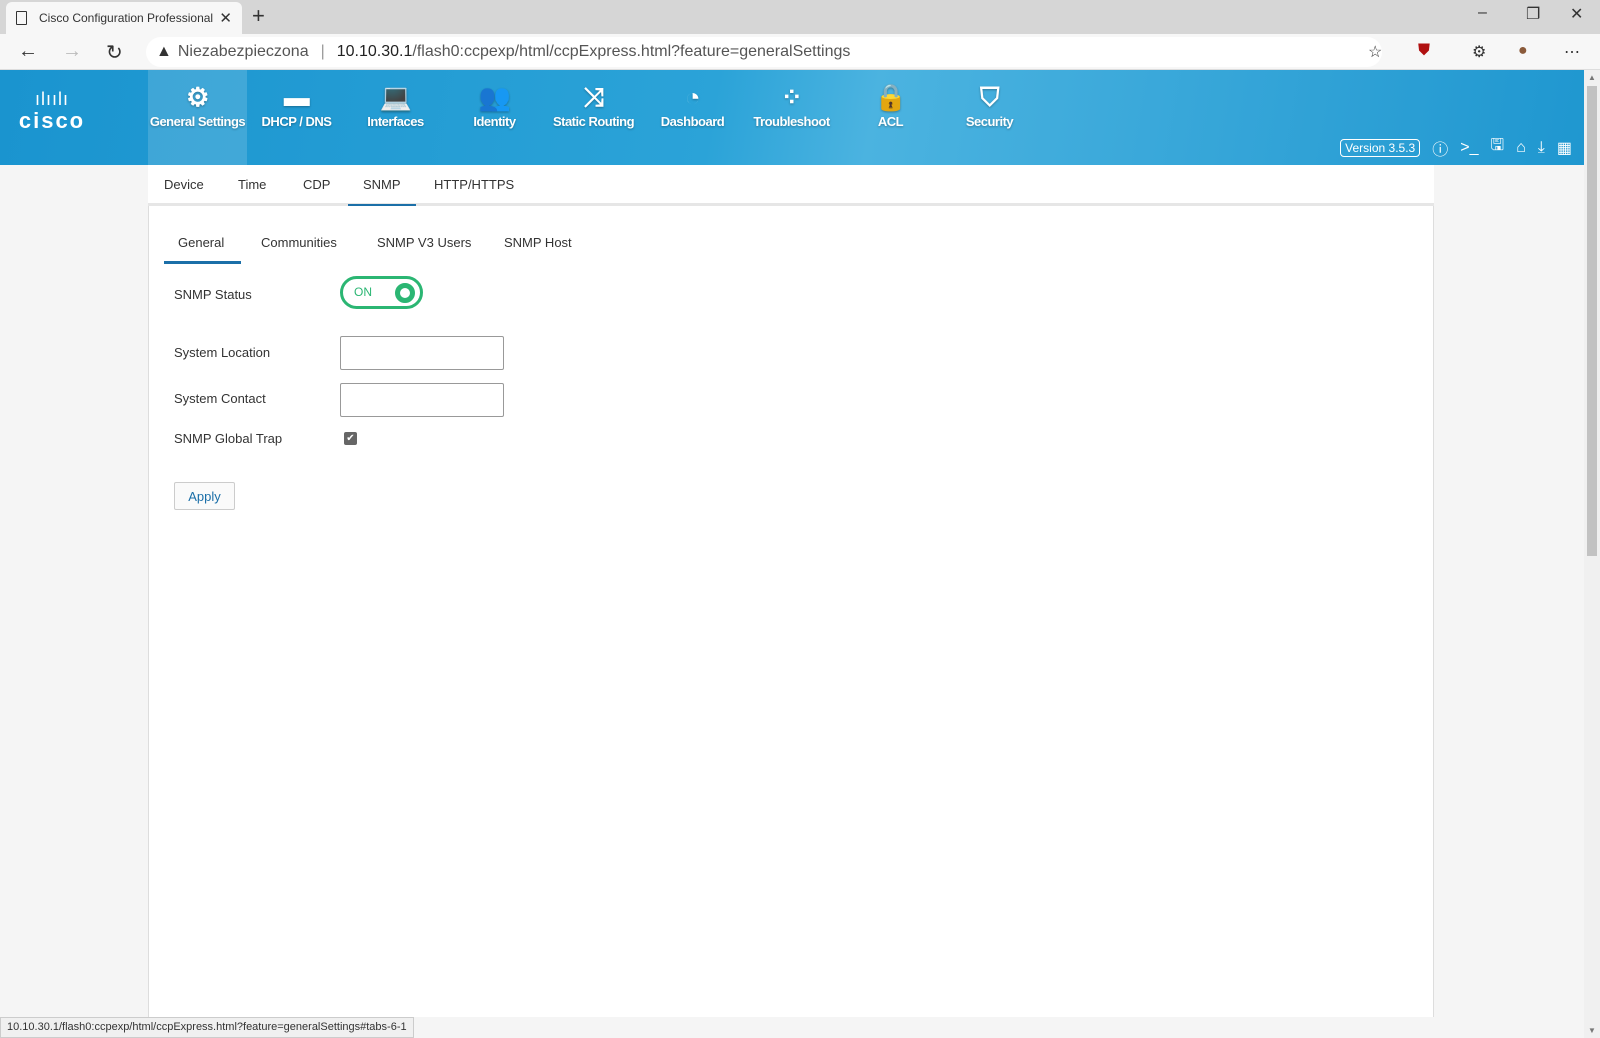 This screenshot has height=1038, width=1600. I want to click on ublock-icon: ⛊, so click(1424, 51).